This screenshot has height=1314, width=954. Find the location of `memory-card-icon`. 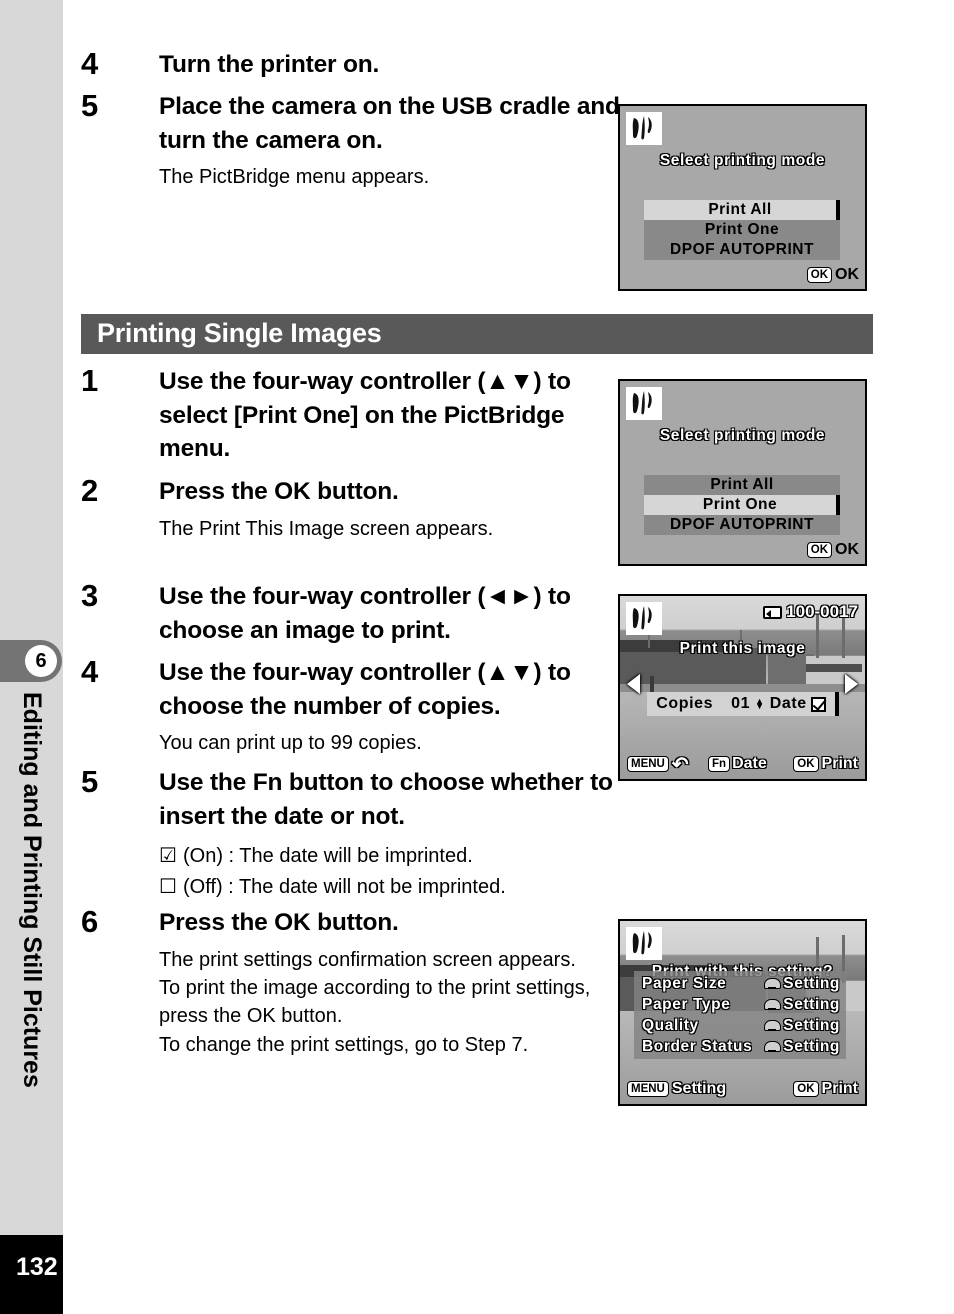

memory-card-icon is located at coordinates (773, 612).